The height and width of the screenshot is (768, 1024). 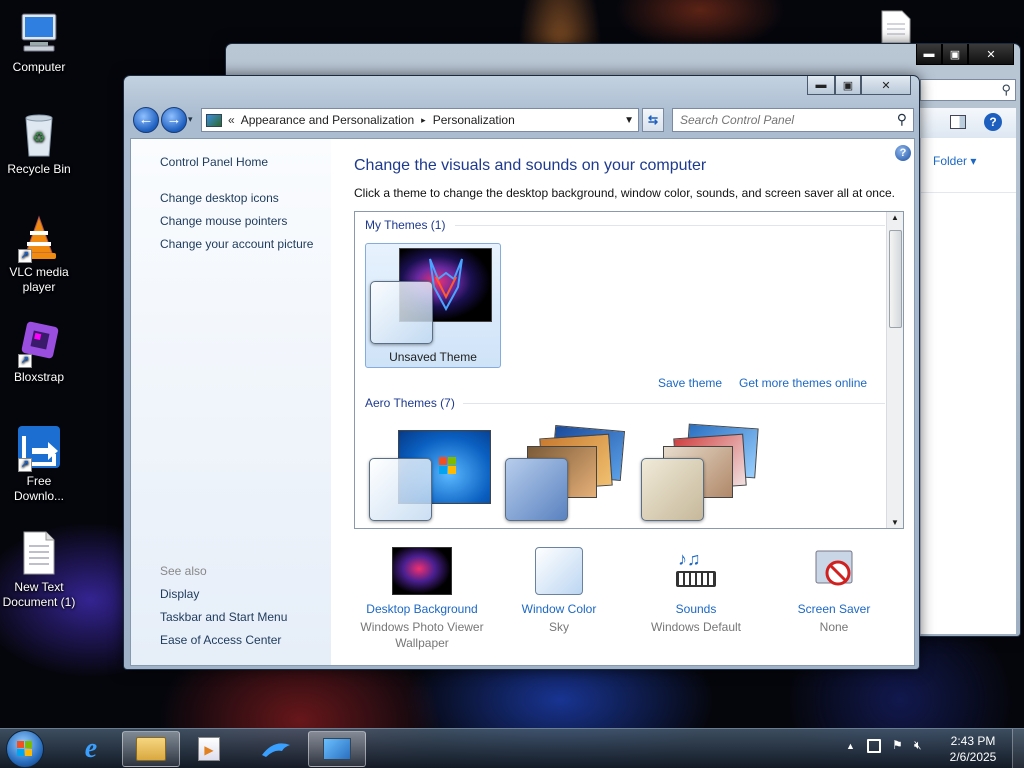 I want to click on scroll-up-arrow-icon: ▲, so click(x=895, y=217).